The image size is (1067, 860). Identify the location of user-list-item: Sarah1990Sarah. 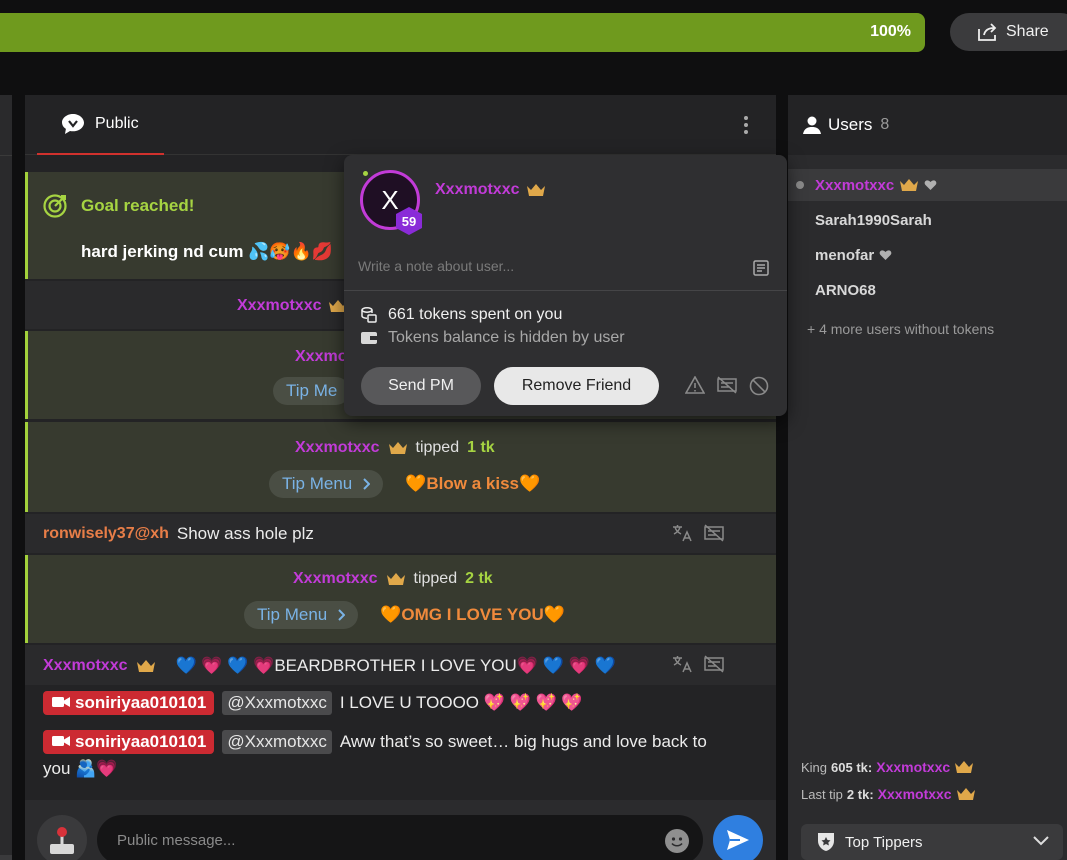
(927, 220).